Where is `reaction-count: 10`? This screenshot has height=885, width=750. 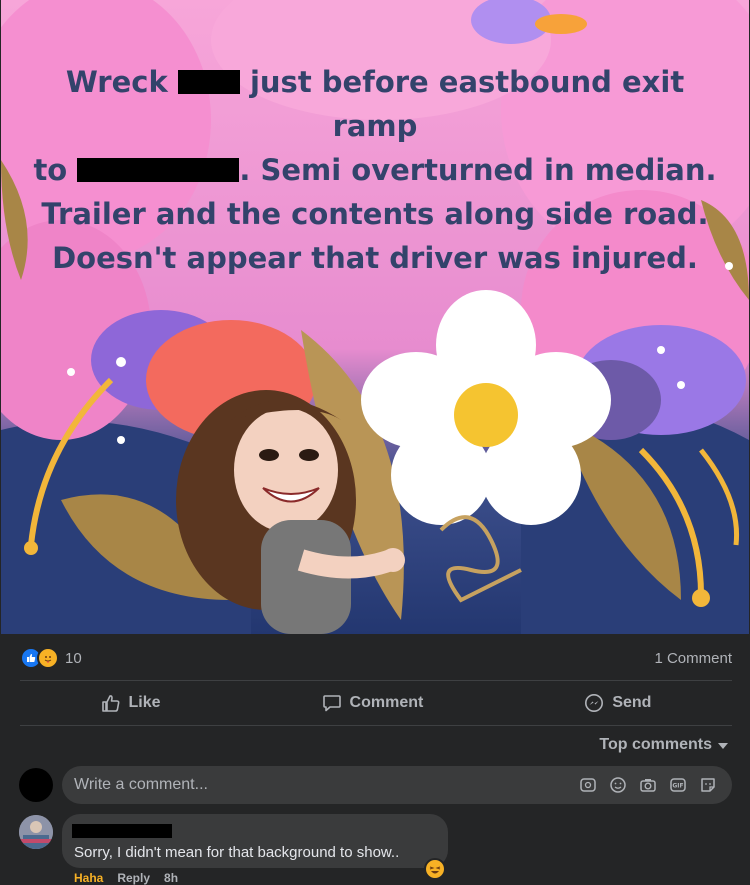
reaction-count: 10 is located at coordinates (73, 658).